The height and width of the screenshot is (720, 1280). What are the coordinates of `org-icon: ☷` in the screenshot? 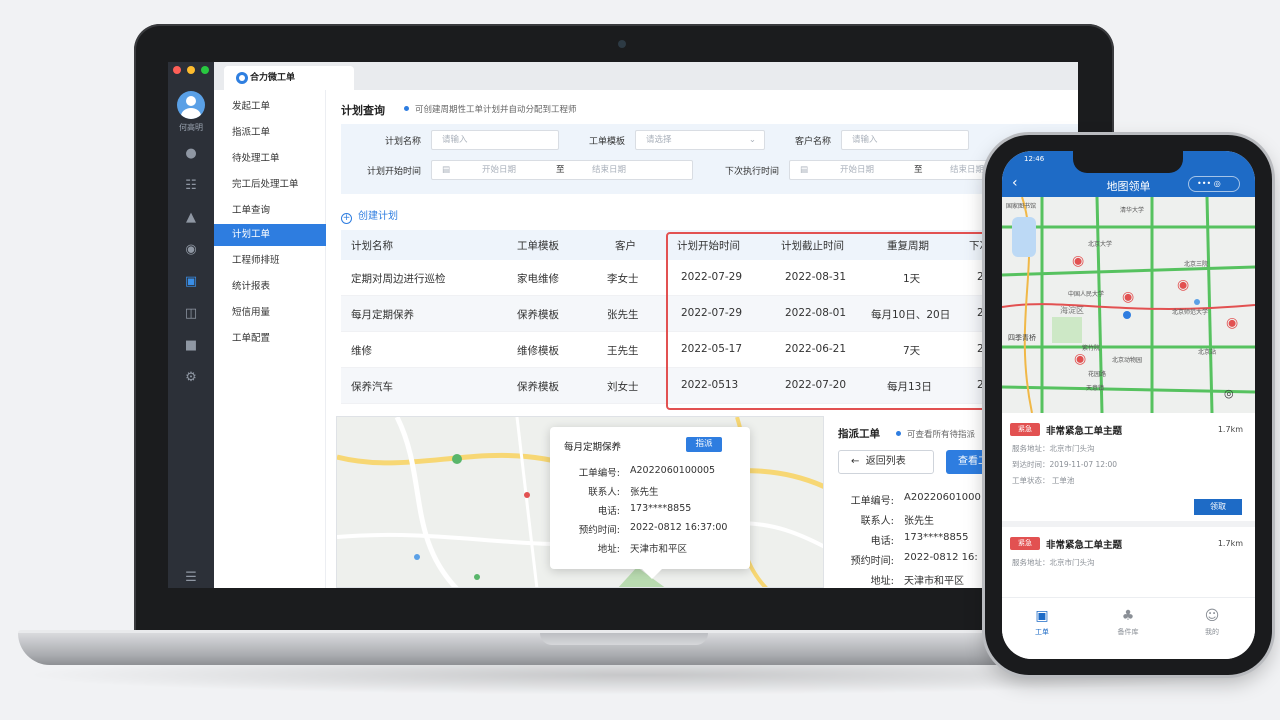 It's located at (191, 186).